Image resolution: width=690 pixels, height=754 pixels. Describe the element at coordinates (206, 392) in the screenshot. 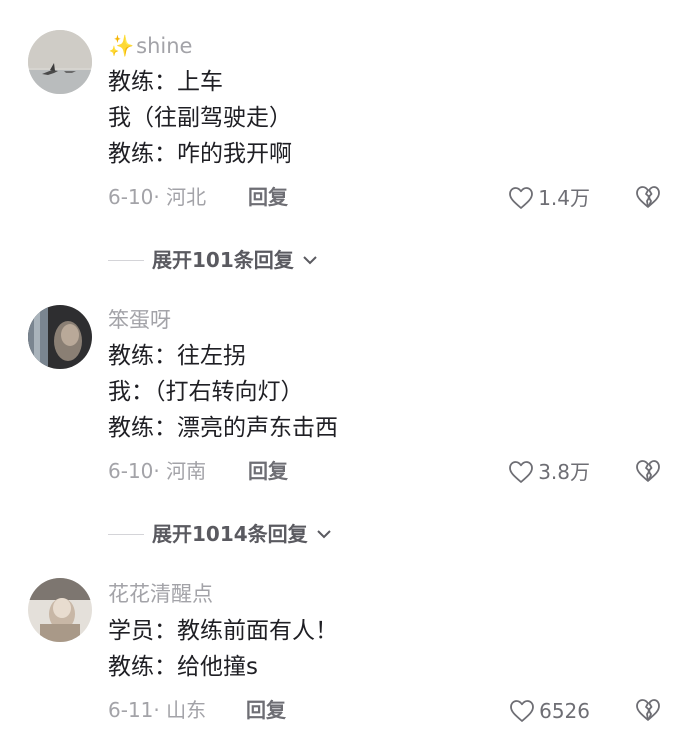

I see `comment-line: 我：（打右转向灯）` at that location.